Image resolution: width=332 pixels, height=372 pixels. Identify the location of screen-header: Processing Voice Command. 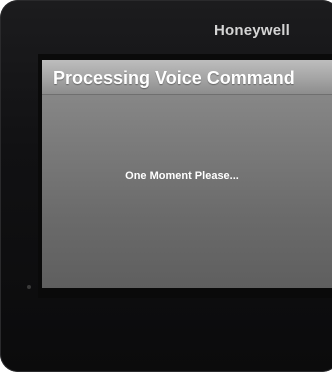
(187, 77).